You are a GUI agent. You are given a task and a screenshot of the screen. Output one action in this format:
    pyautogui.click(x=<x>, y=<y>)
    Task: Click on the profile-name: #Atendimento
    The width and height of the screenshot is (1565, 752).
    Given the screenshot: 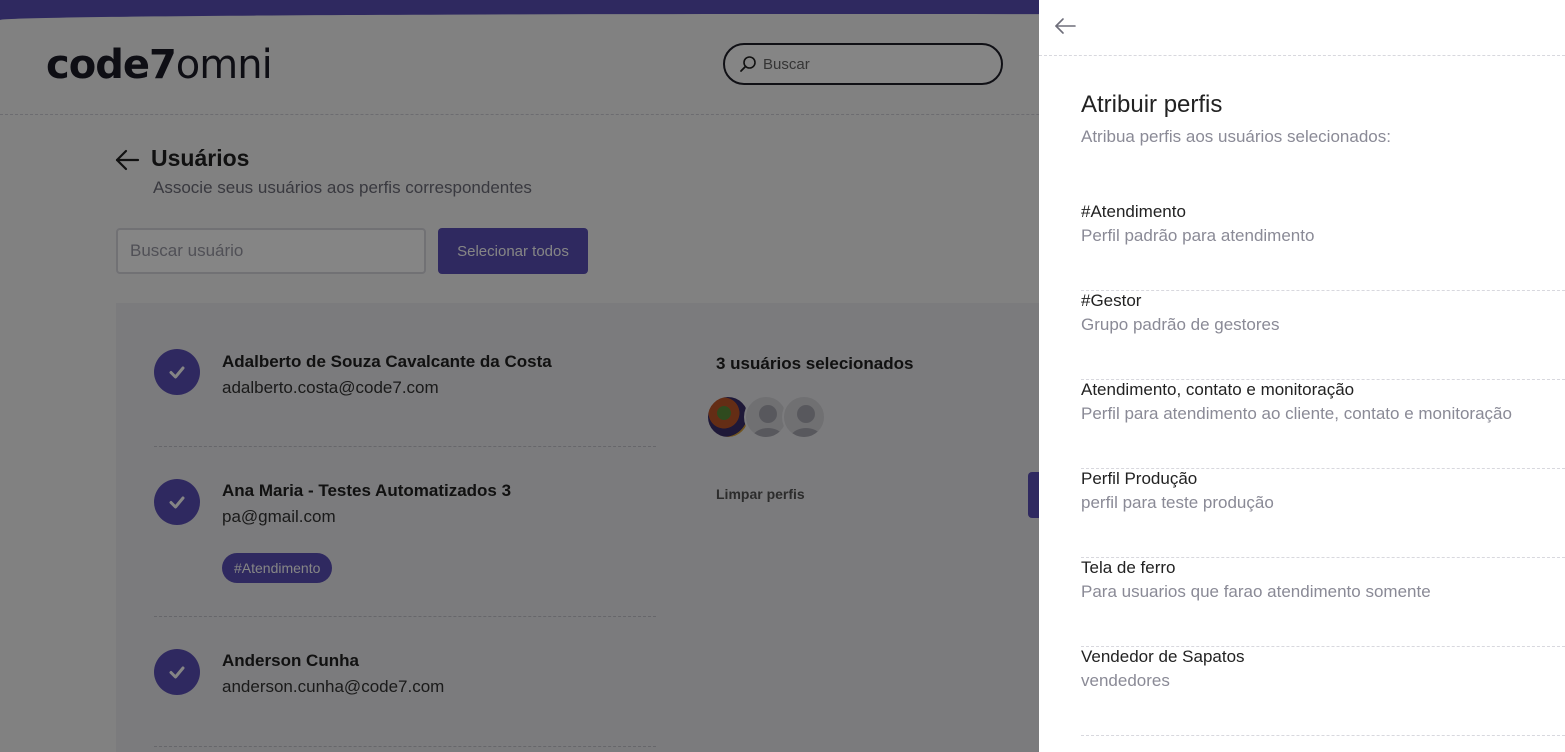 What is the action you would take?
    pyautogui.click(x=1133, y=211)
    